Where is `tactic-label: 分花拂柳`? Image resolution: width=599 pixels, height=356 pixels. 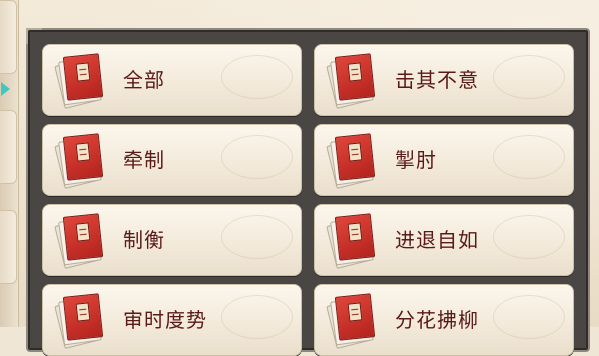
tactic-label: 分花拂柳 is located at coordinates (437, 320).